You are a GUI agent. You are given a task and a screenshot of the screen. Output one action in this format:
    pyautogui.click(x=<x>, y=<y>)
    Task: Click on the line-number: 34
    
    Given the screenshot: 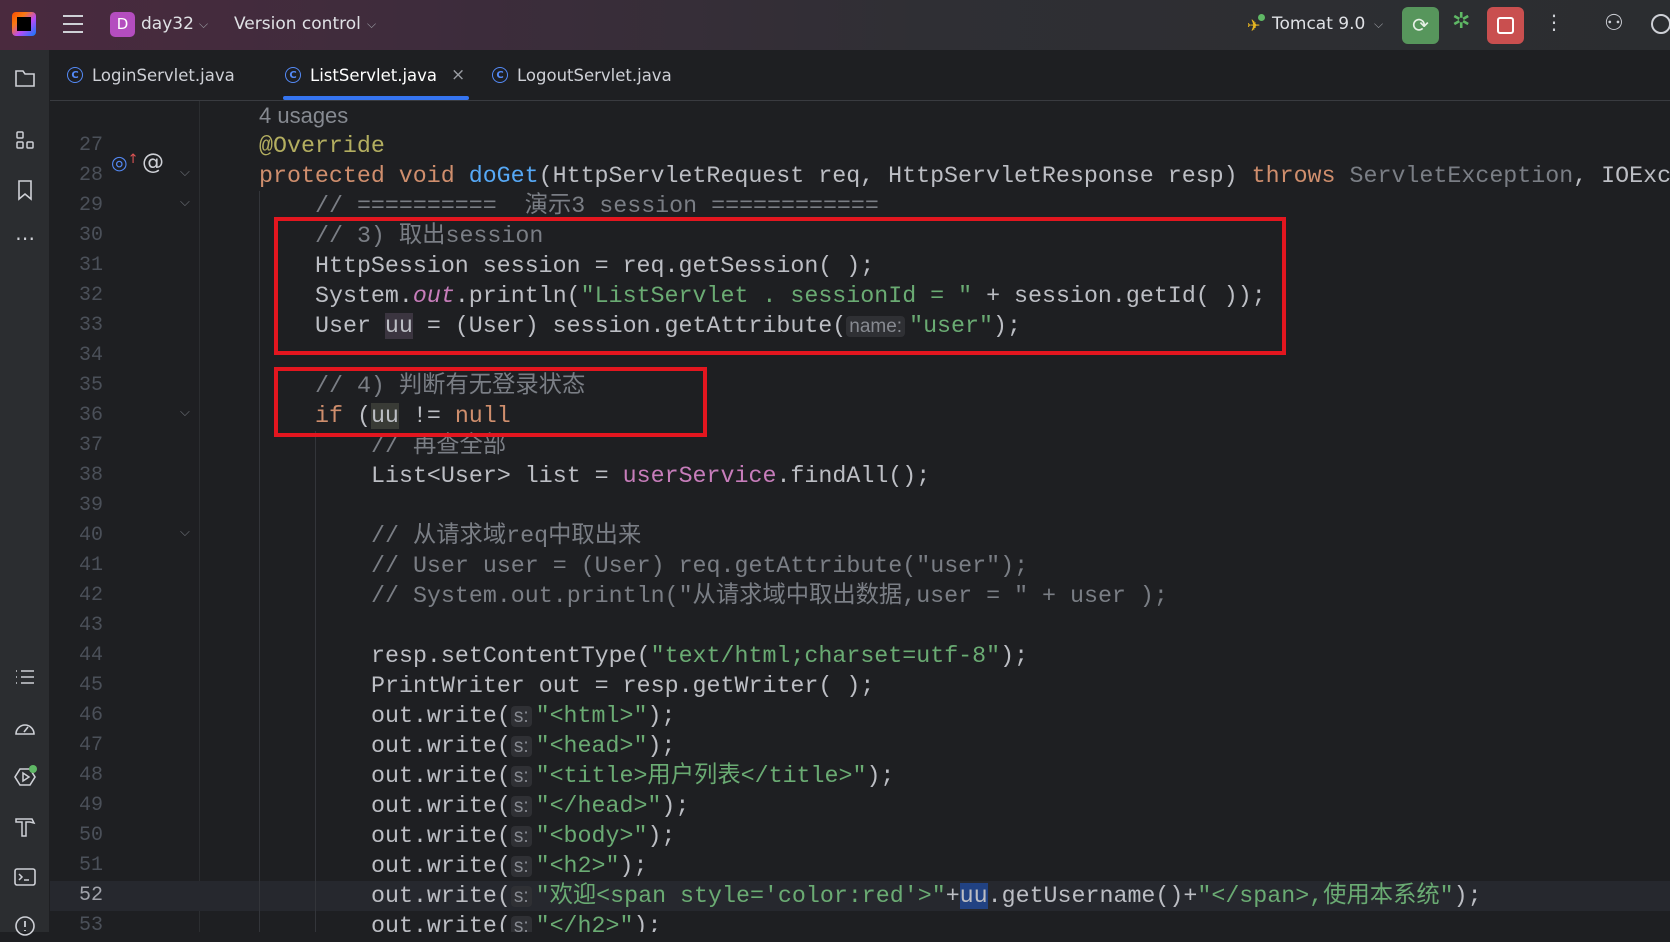 What is the action you would take?
    pyautogui.click(x=90, y=355)
    